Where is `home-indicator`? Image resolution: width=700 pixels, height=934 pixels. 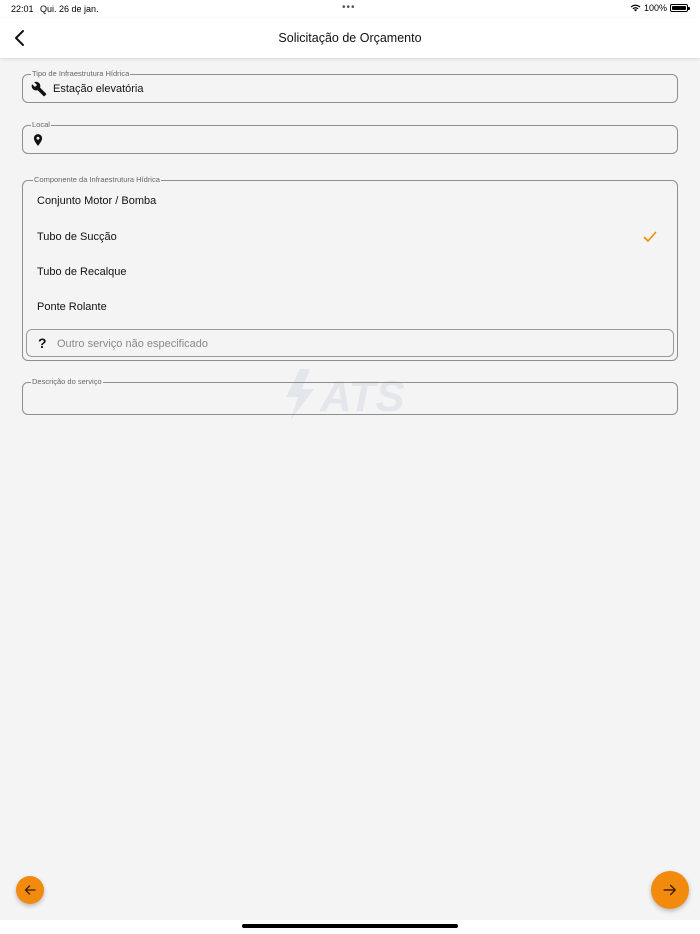
home-indicator is located at coordinates (350, 926).